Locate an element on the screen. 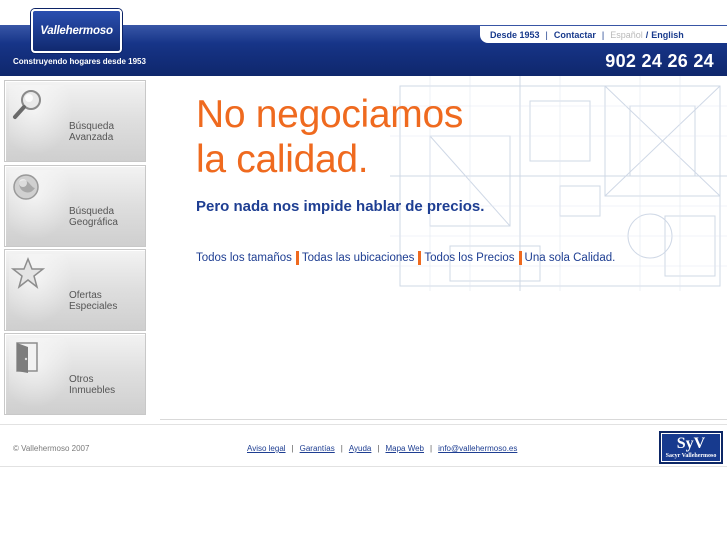  sidebar-item-label: Ofertas Especiales is located at coordinates (105, 301).